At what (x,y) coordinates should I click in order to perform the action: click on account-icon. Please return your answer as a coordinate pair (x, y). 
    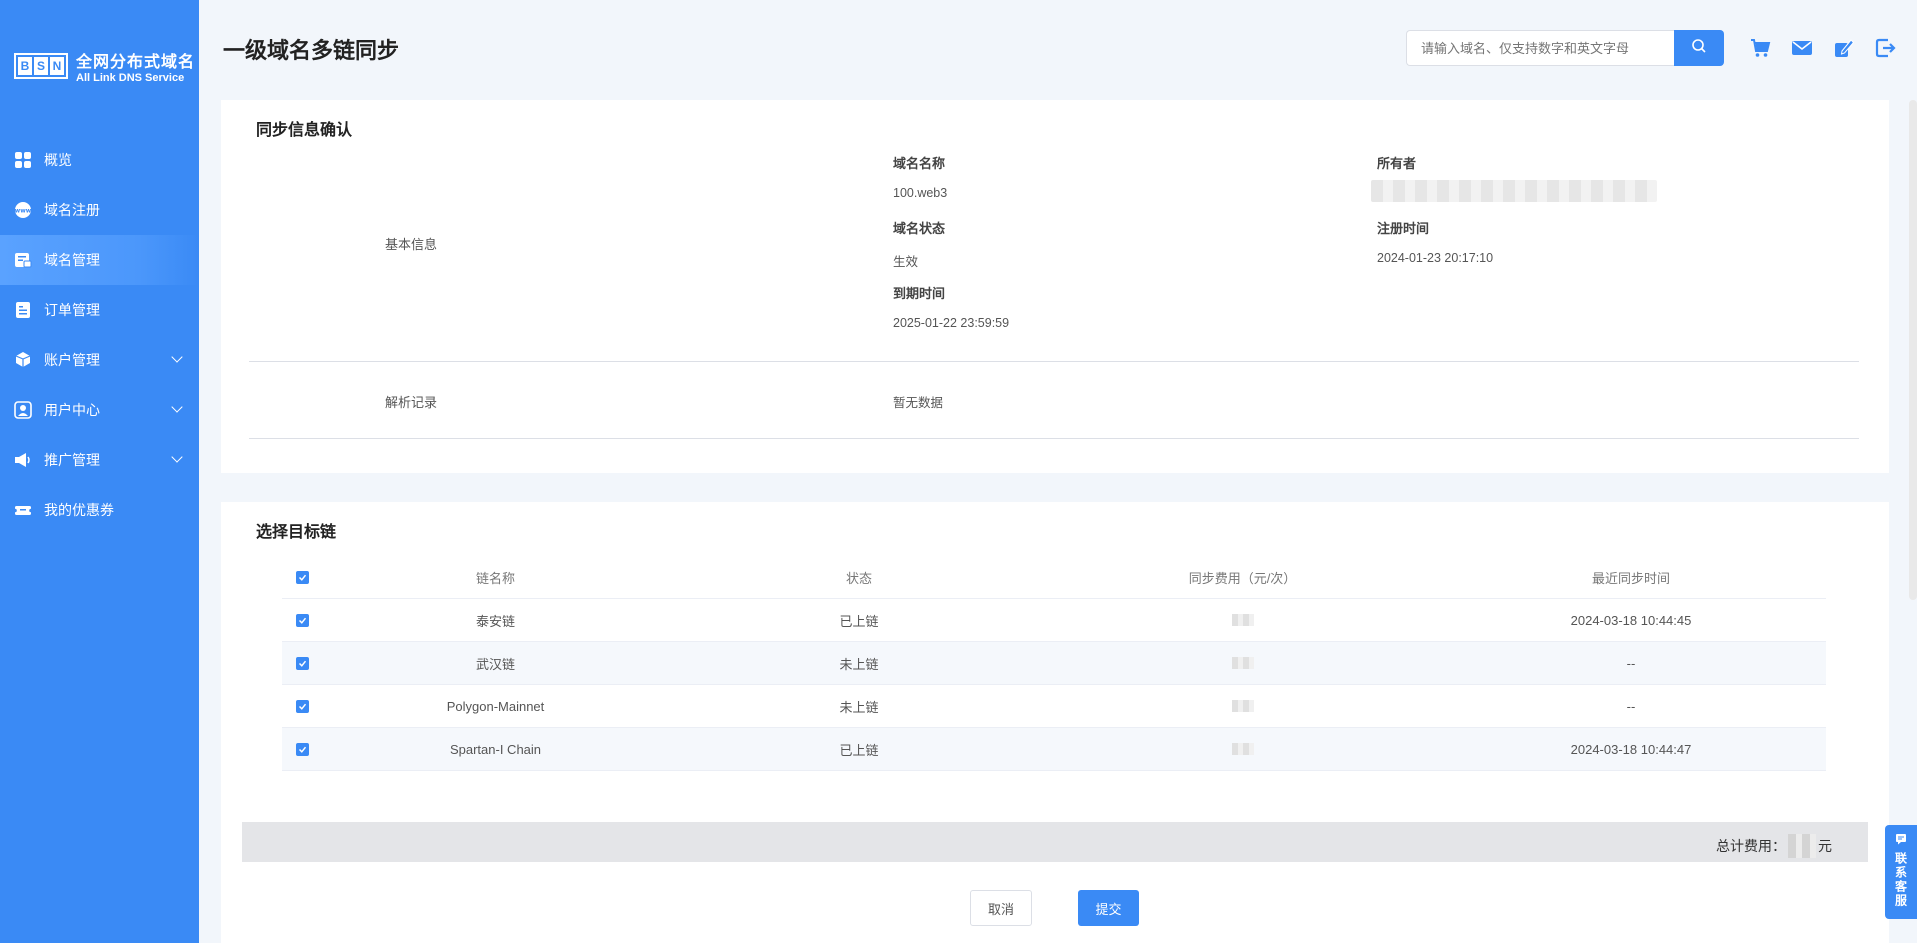
    Looking at the image, I should click on (23, 360).